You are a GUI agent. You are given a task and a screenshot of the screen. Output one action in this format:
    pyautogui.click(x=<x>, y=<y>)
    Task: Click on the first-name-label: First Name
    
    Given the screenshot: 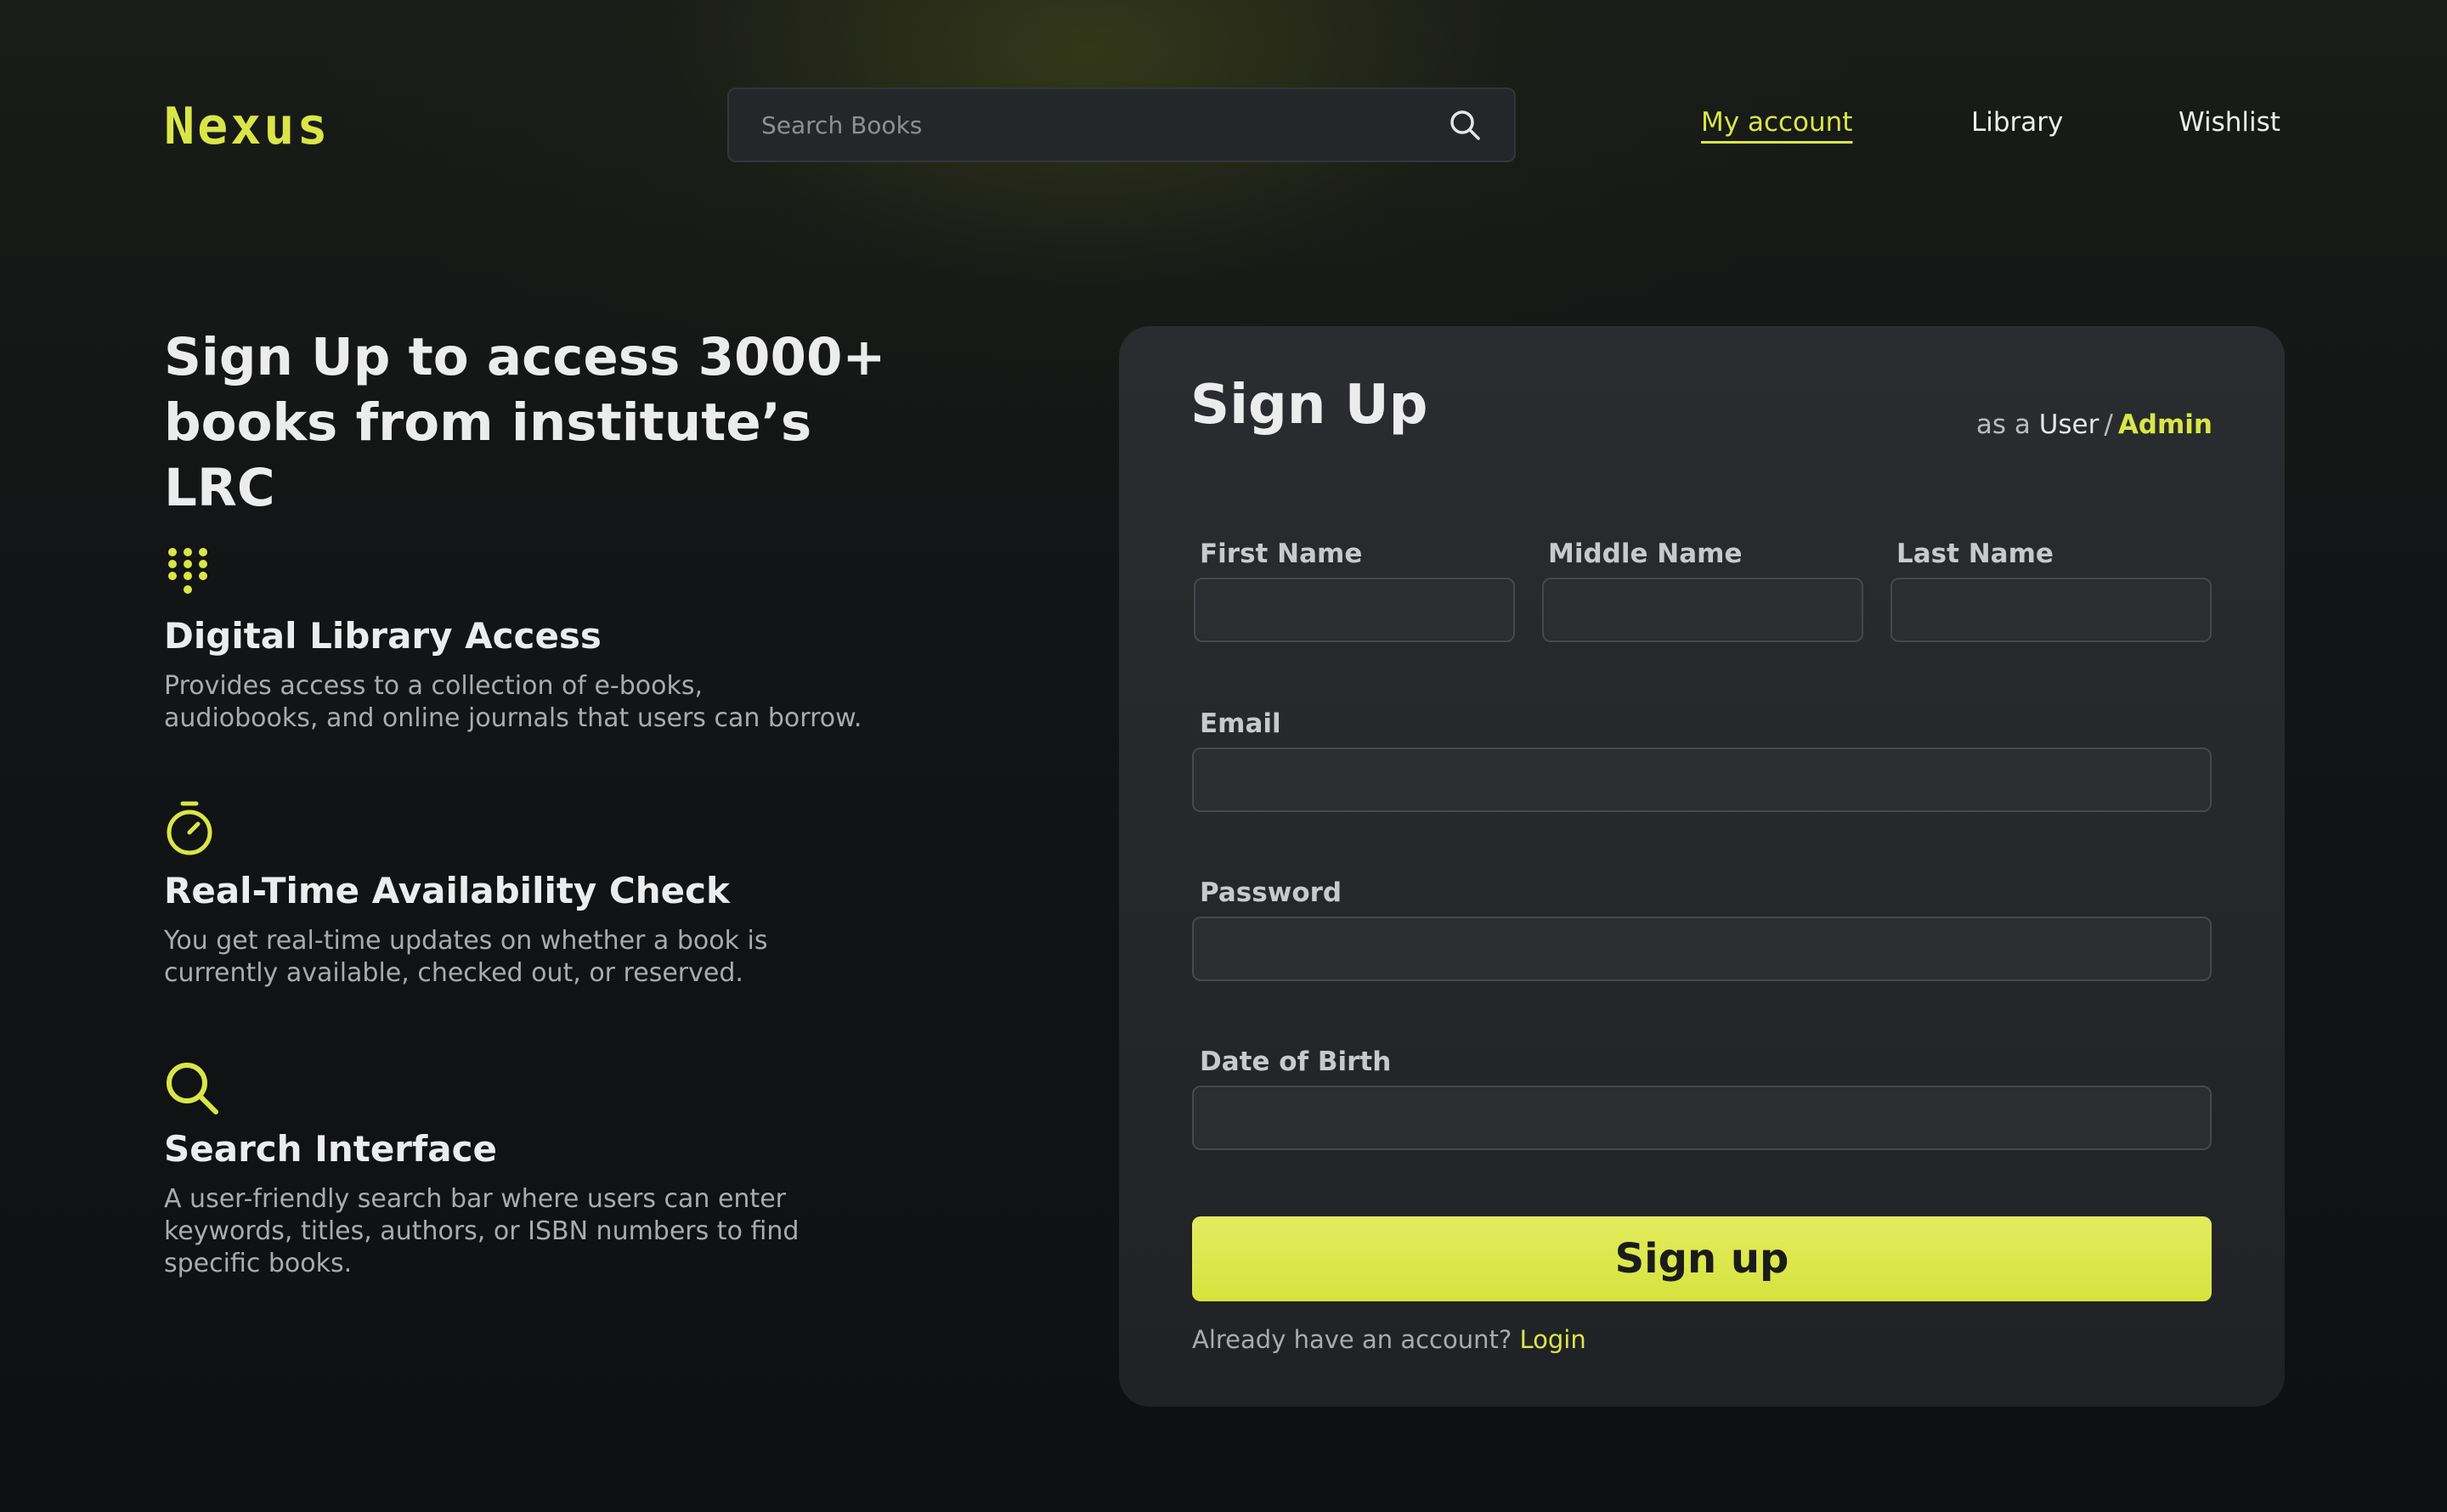 What is the action you would take?
    pyautogui.click(x=1281, y=554)
    